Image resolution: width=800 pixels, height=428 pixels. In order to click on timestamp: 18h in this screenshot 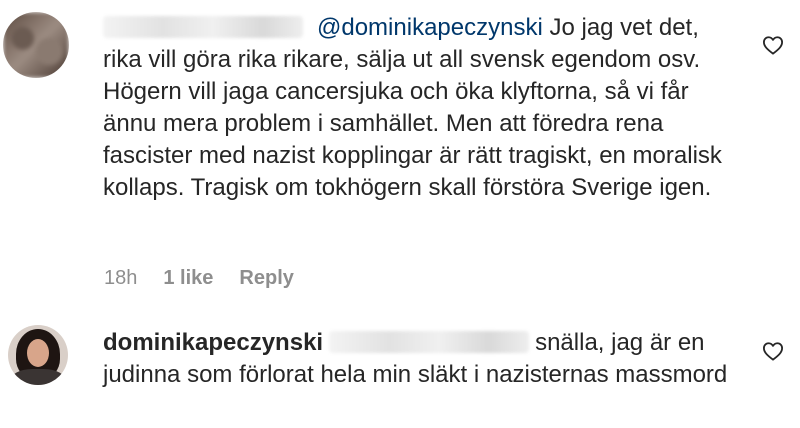, I will do `click(120, 278)`.